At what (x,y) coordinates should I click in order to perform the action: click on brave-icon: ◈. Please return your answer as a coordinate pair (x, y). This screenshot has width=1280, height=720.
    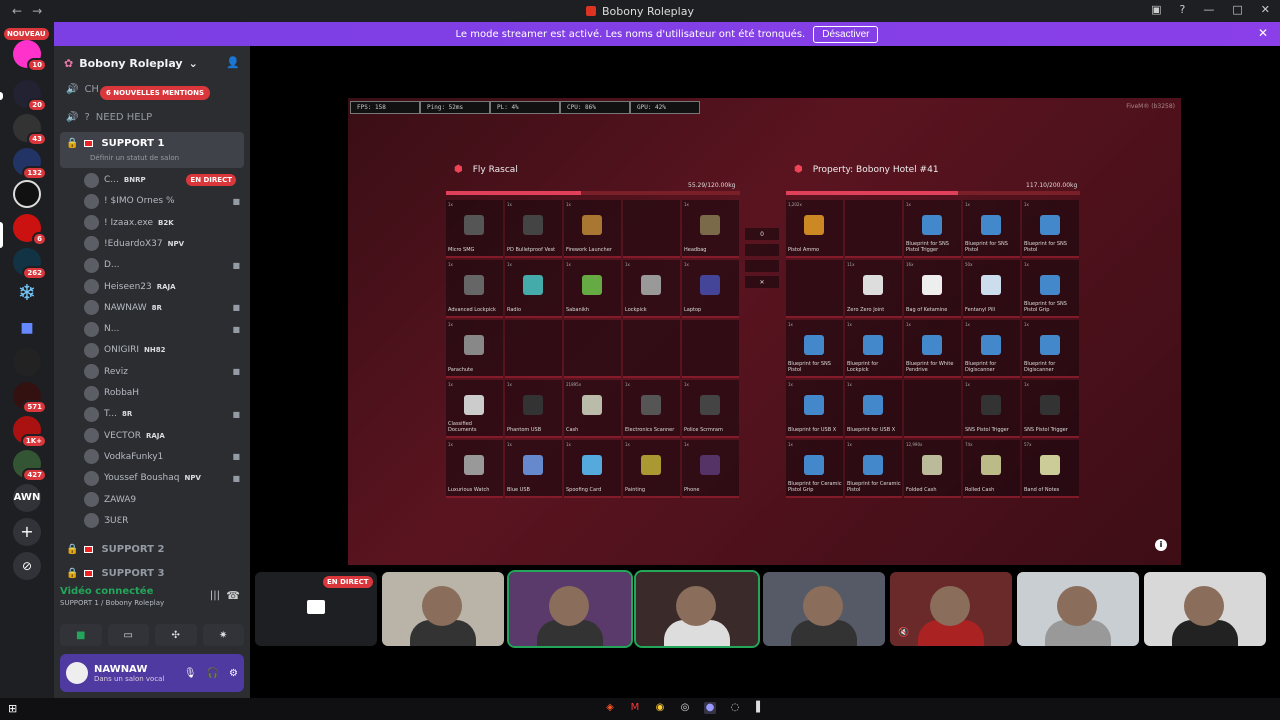
    Looking at the image, I should click on (610, 708).